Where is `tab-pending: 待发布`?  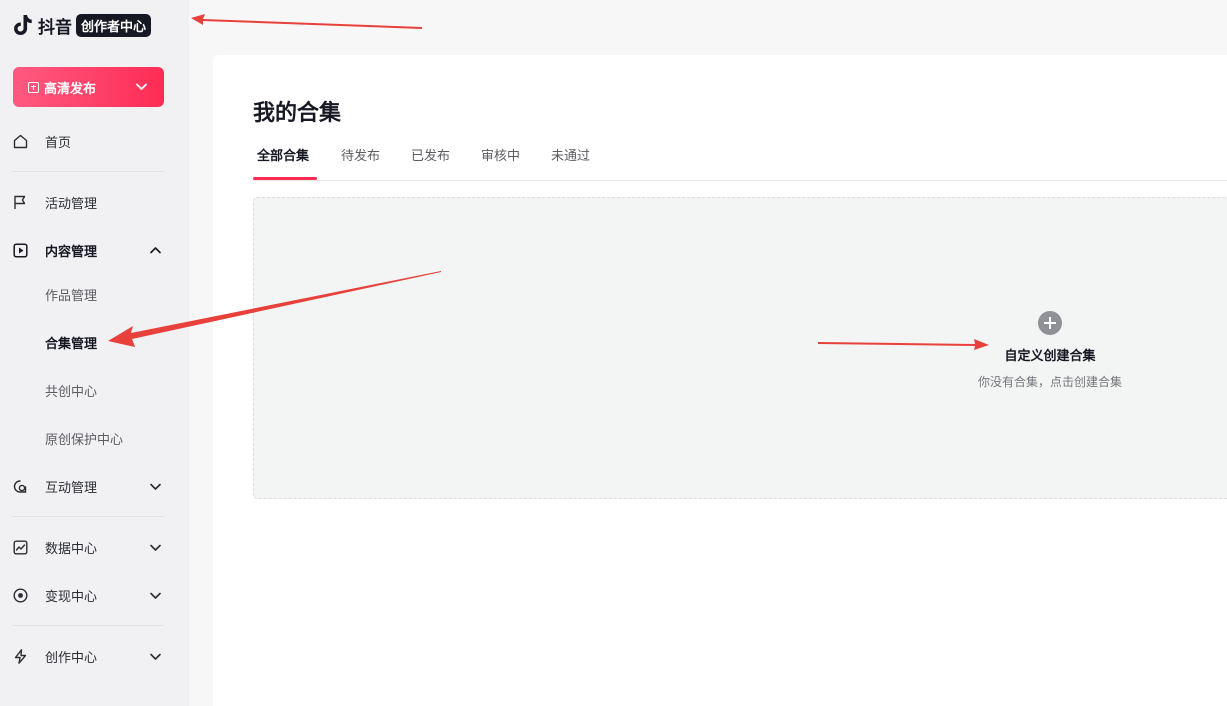
tab-pending: 待发布 is located at coordinates (360, 154).